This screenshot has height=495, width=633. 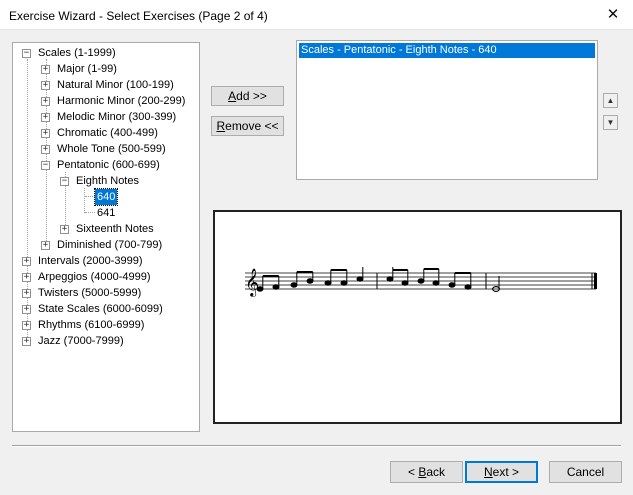 What do you see at coordinates (610, 122) in the screenshot?
I see `move-down-icon: ▼` at bounding box center [610, 122].